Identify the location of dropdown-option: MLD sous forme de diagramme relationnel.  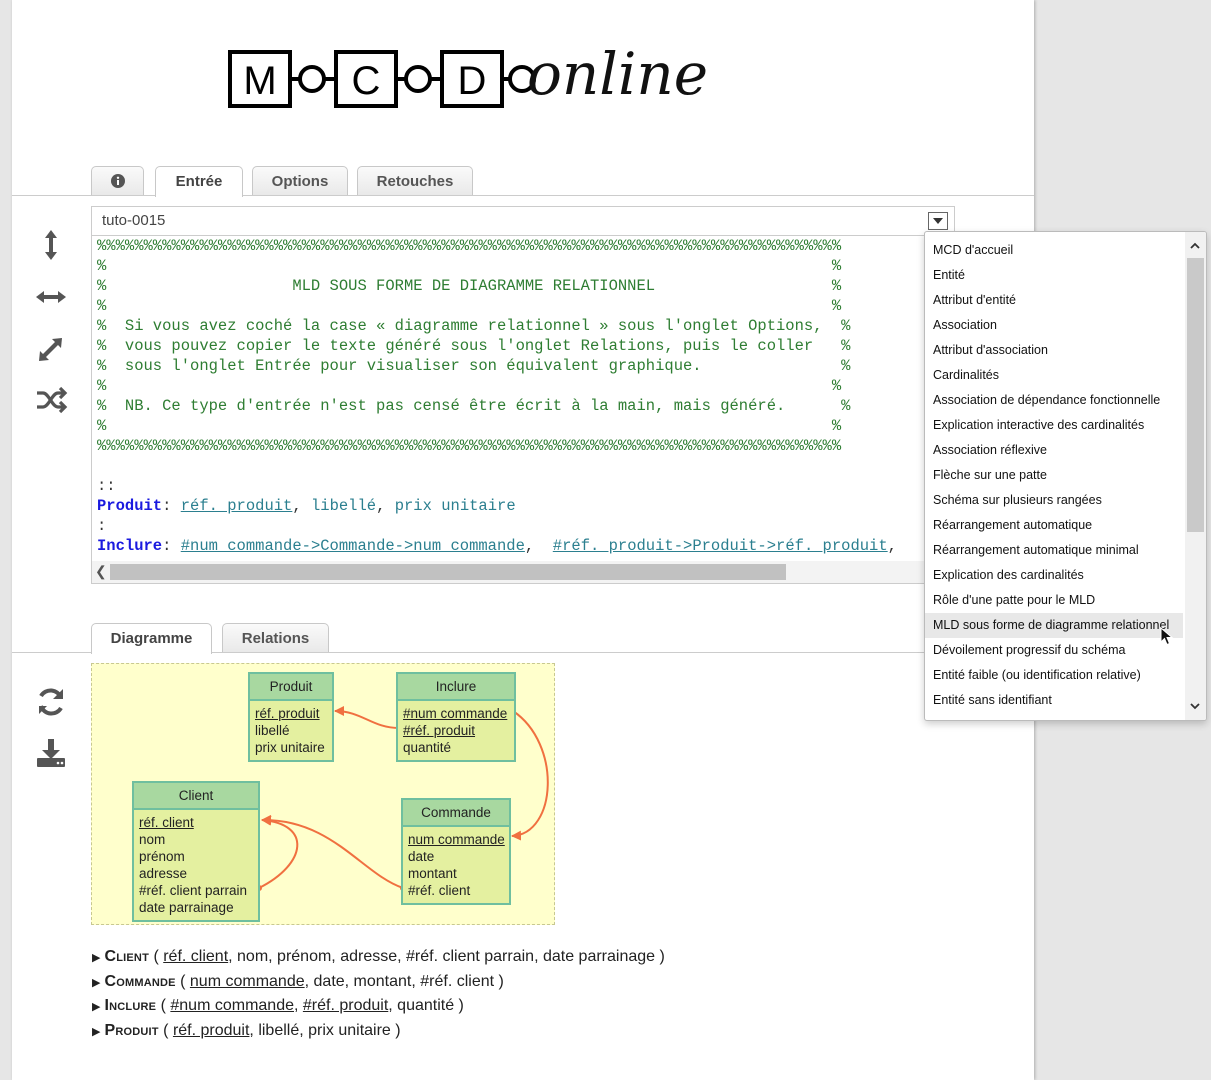
(1054, 625).